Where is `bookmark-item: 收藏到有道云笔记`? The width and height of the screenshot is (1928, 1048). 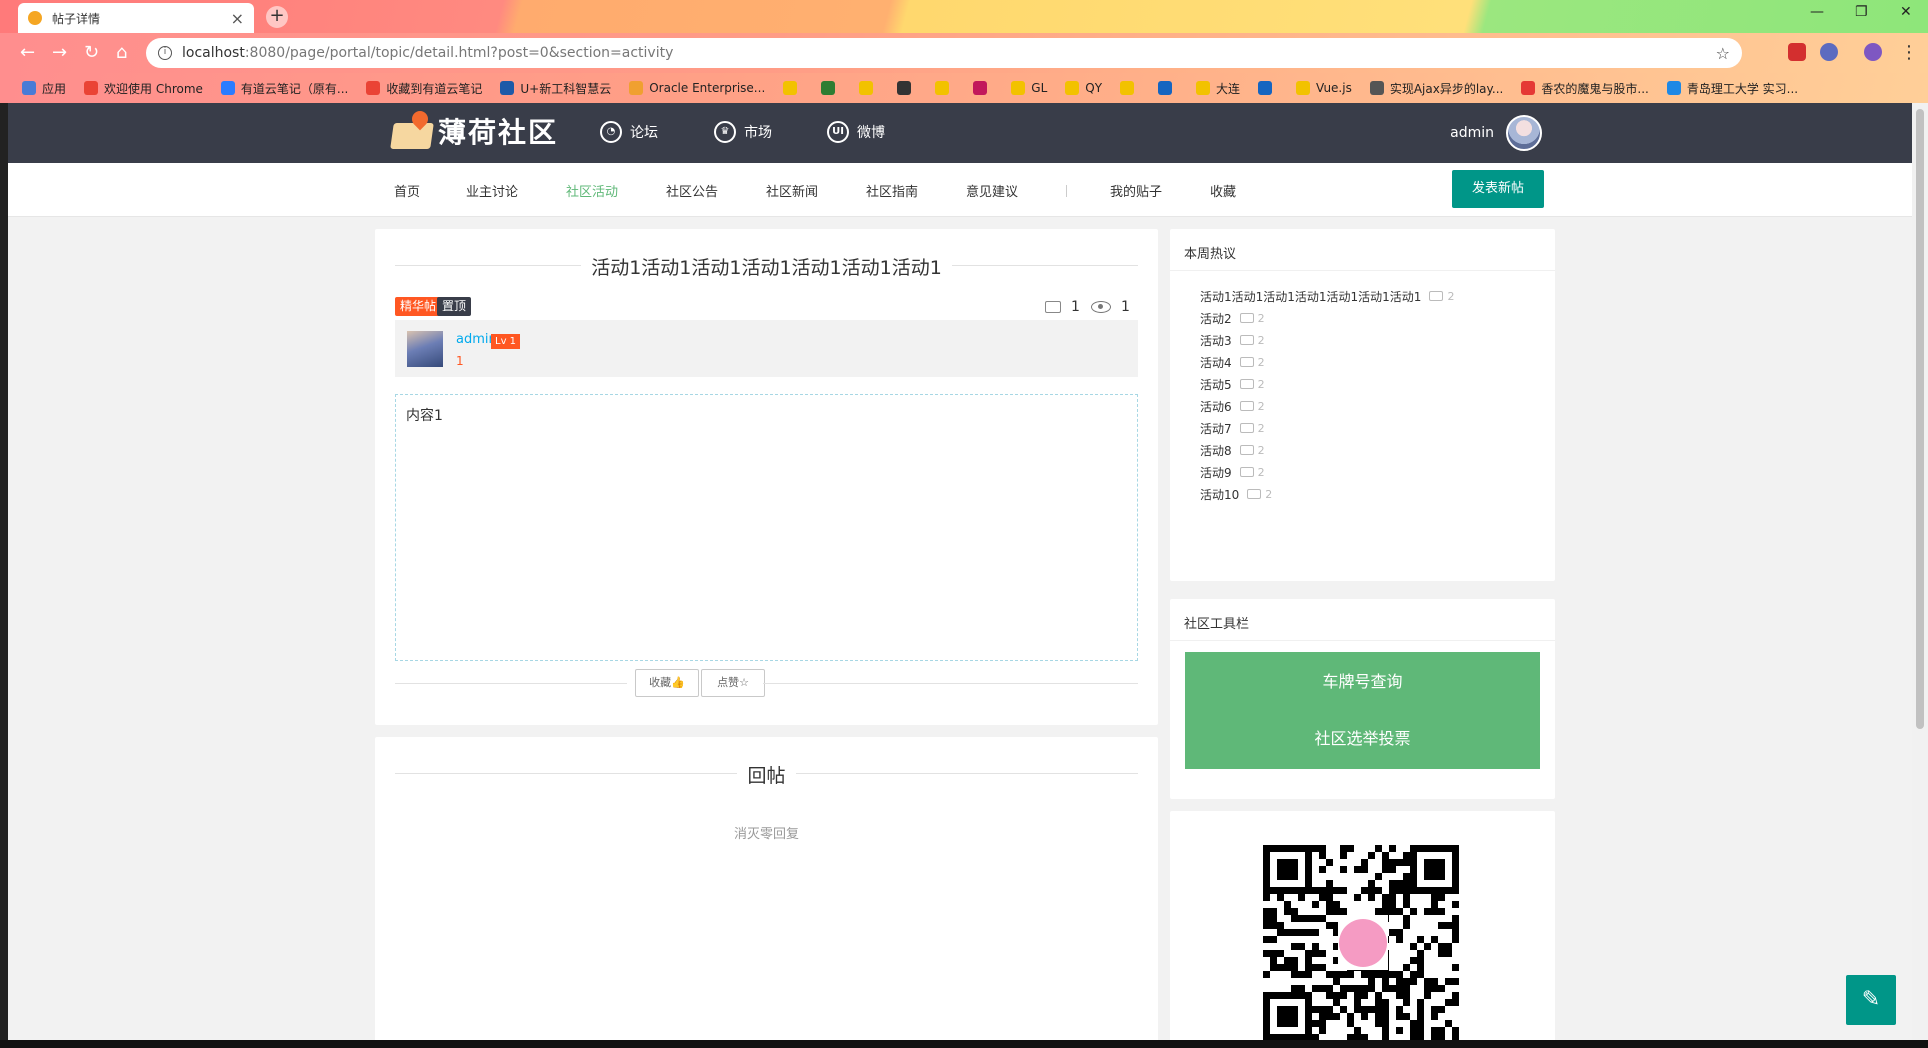
bookmark-item: 收藏到有道云笔记 is located at coordinates (424, 88).